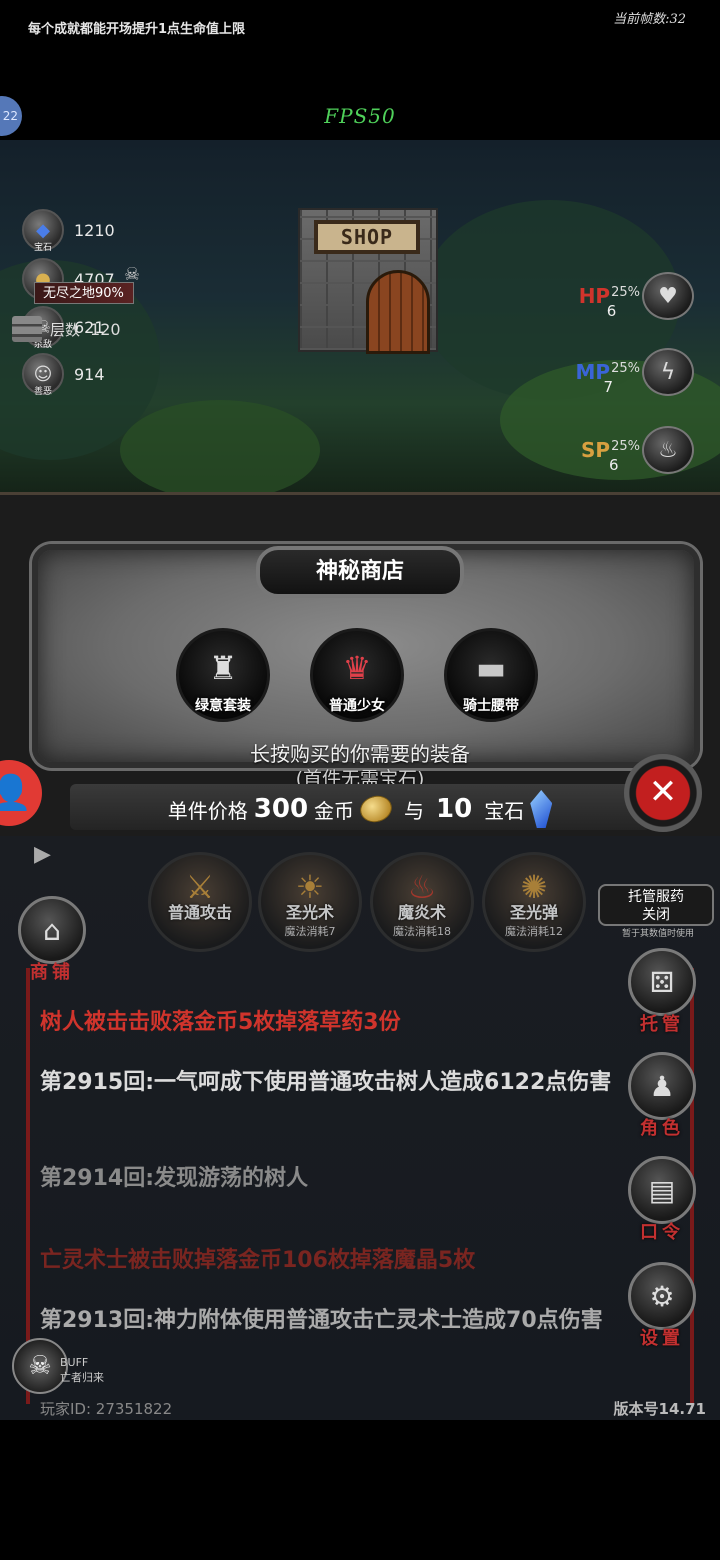 This screenshot has width=720, height=1560. I want to click on gem-price: 10, so click(454, 809).